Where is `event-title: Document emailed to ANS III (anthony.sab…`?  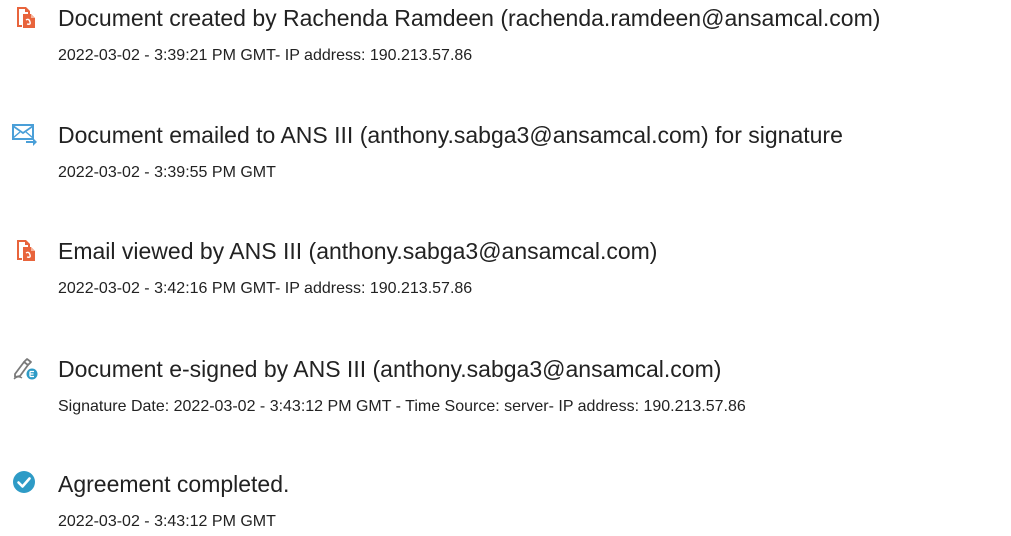 event-title: Document emailed to ANS III (anthony.sab… is located at coordinates (450, 135).